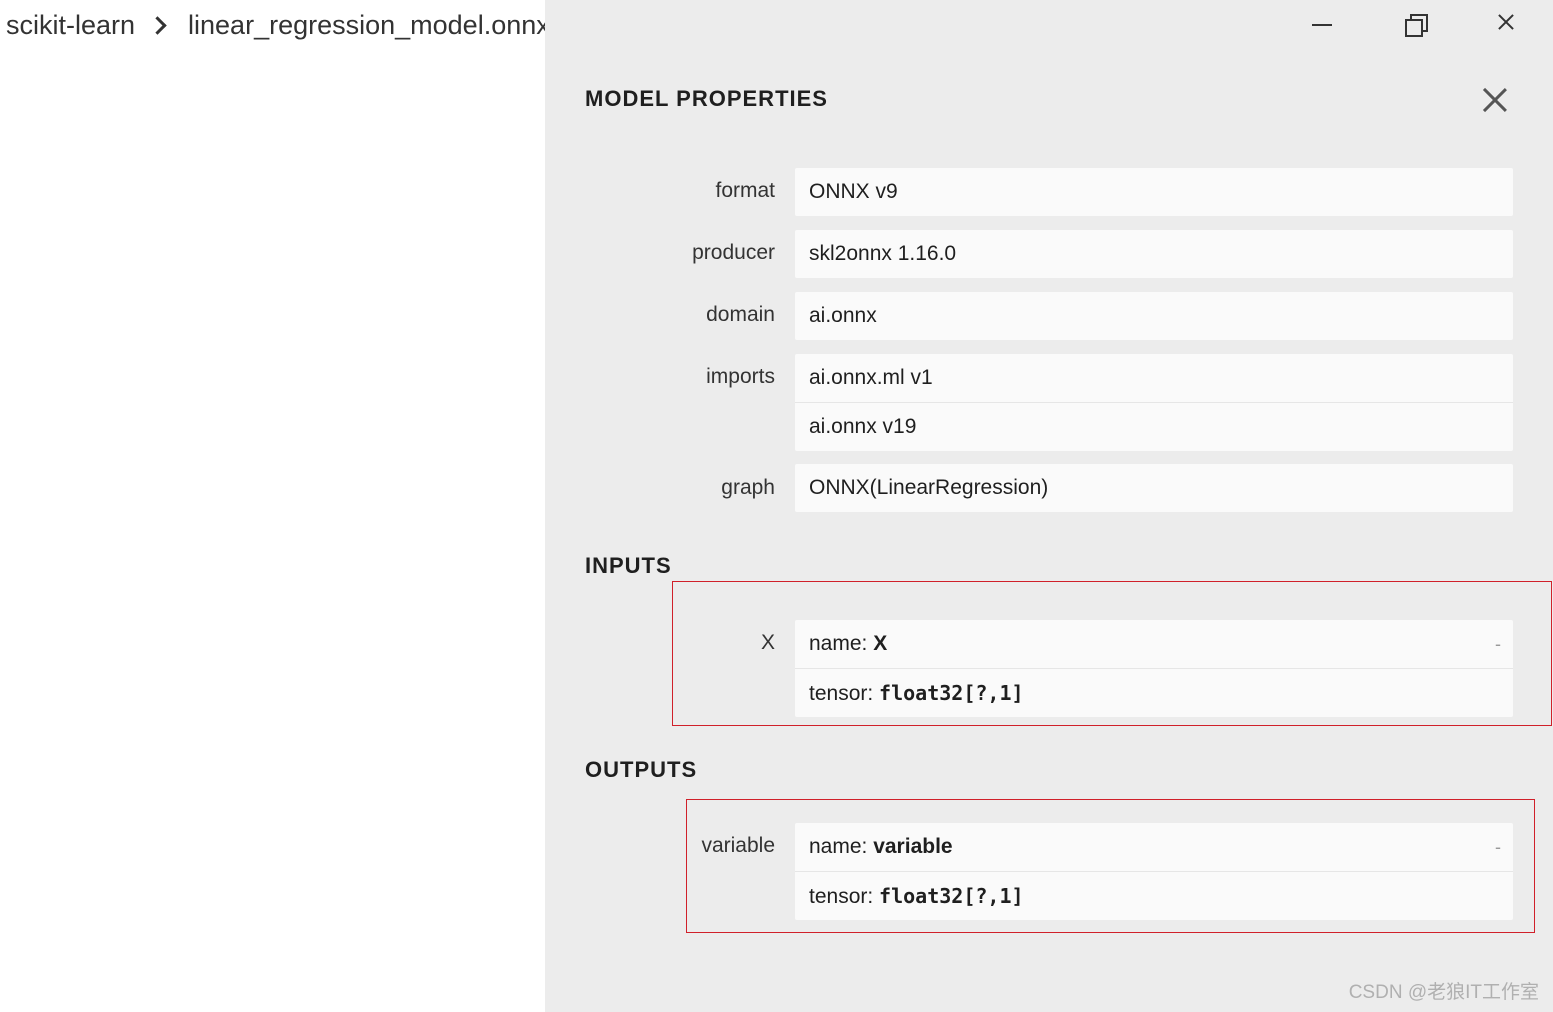 This screenshot has height=1012, width=1553. What do you see at coordinates (1443, 992) in the screenshot?
I see `watermark: CSDN @老狼IT工作室` at bounding box center [1443, 992].